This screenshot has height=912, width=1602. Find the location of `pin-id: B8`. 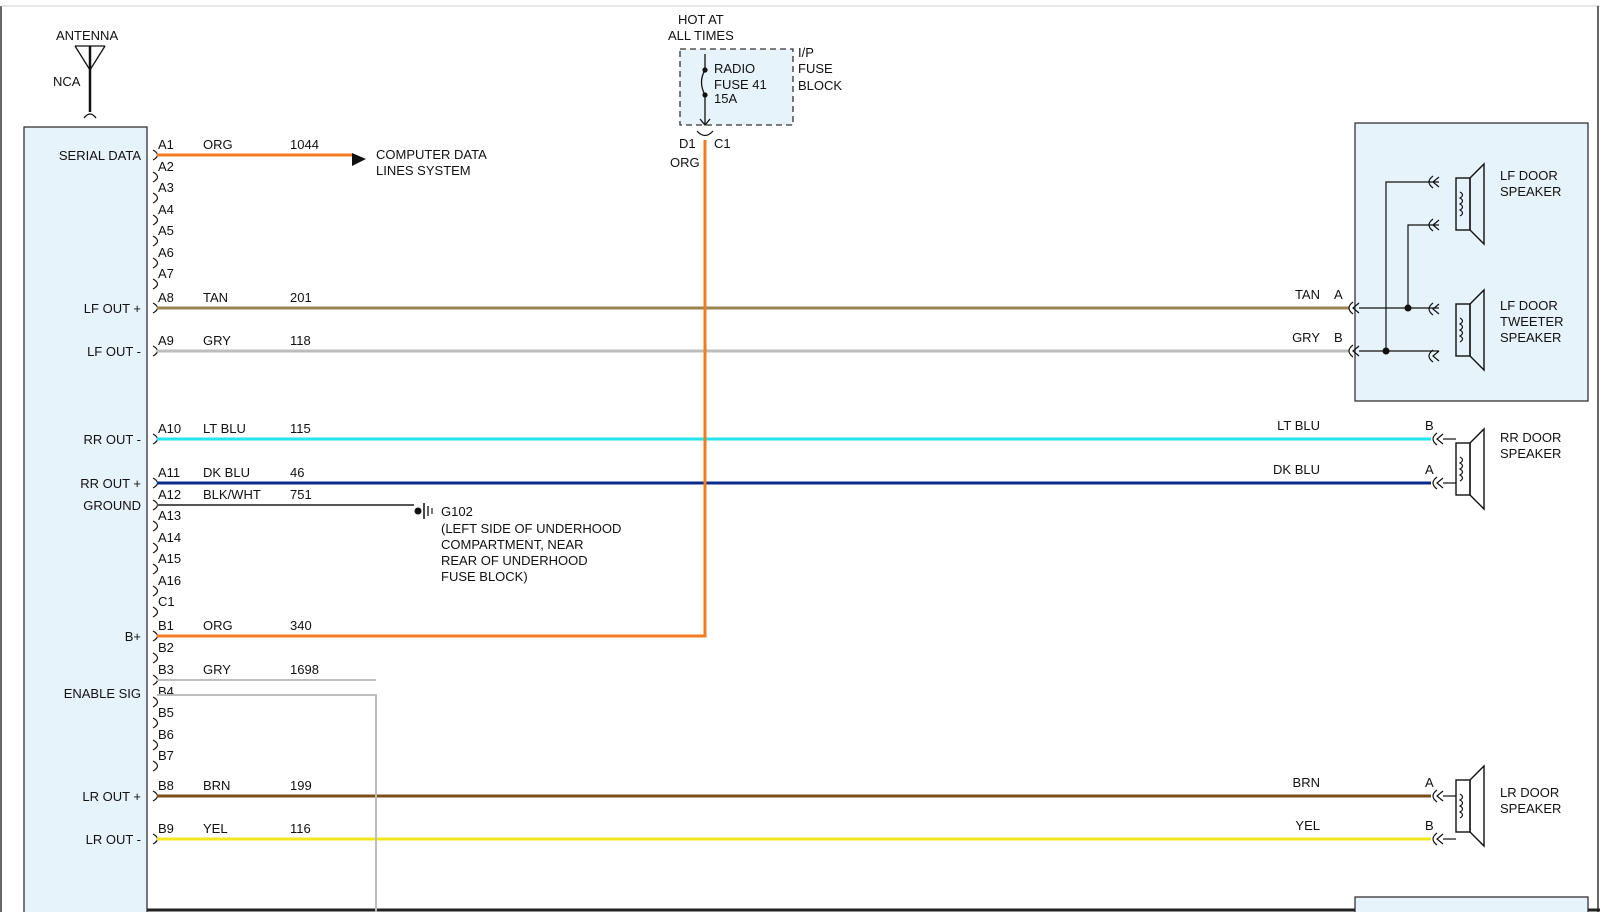

pin-id: B8 is located at coordinates (166, 785).